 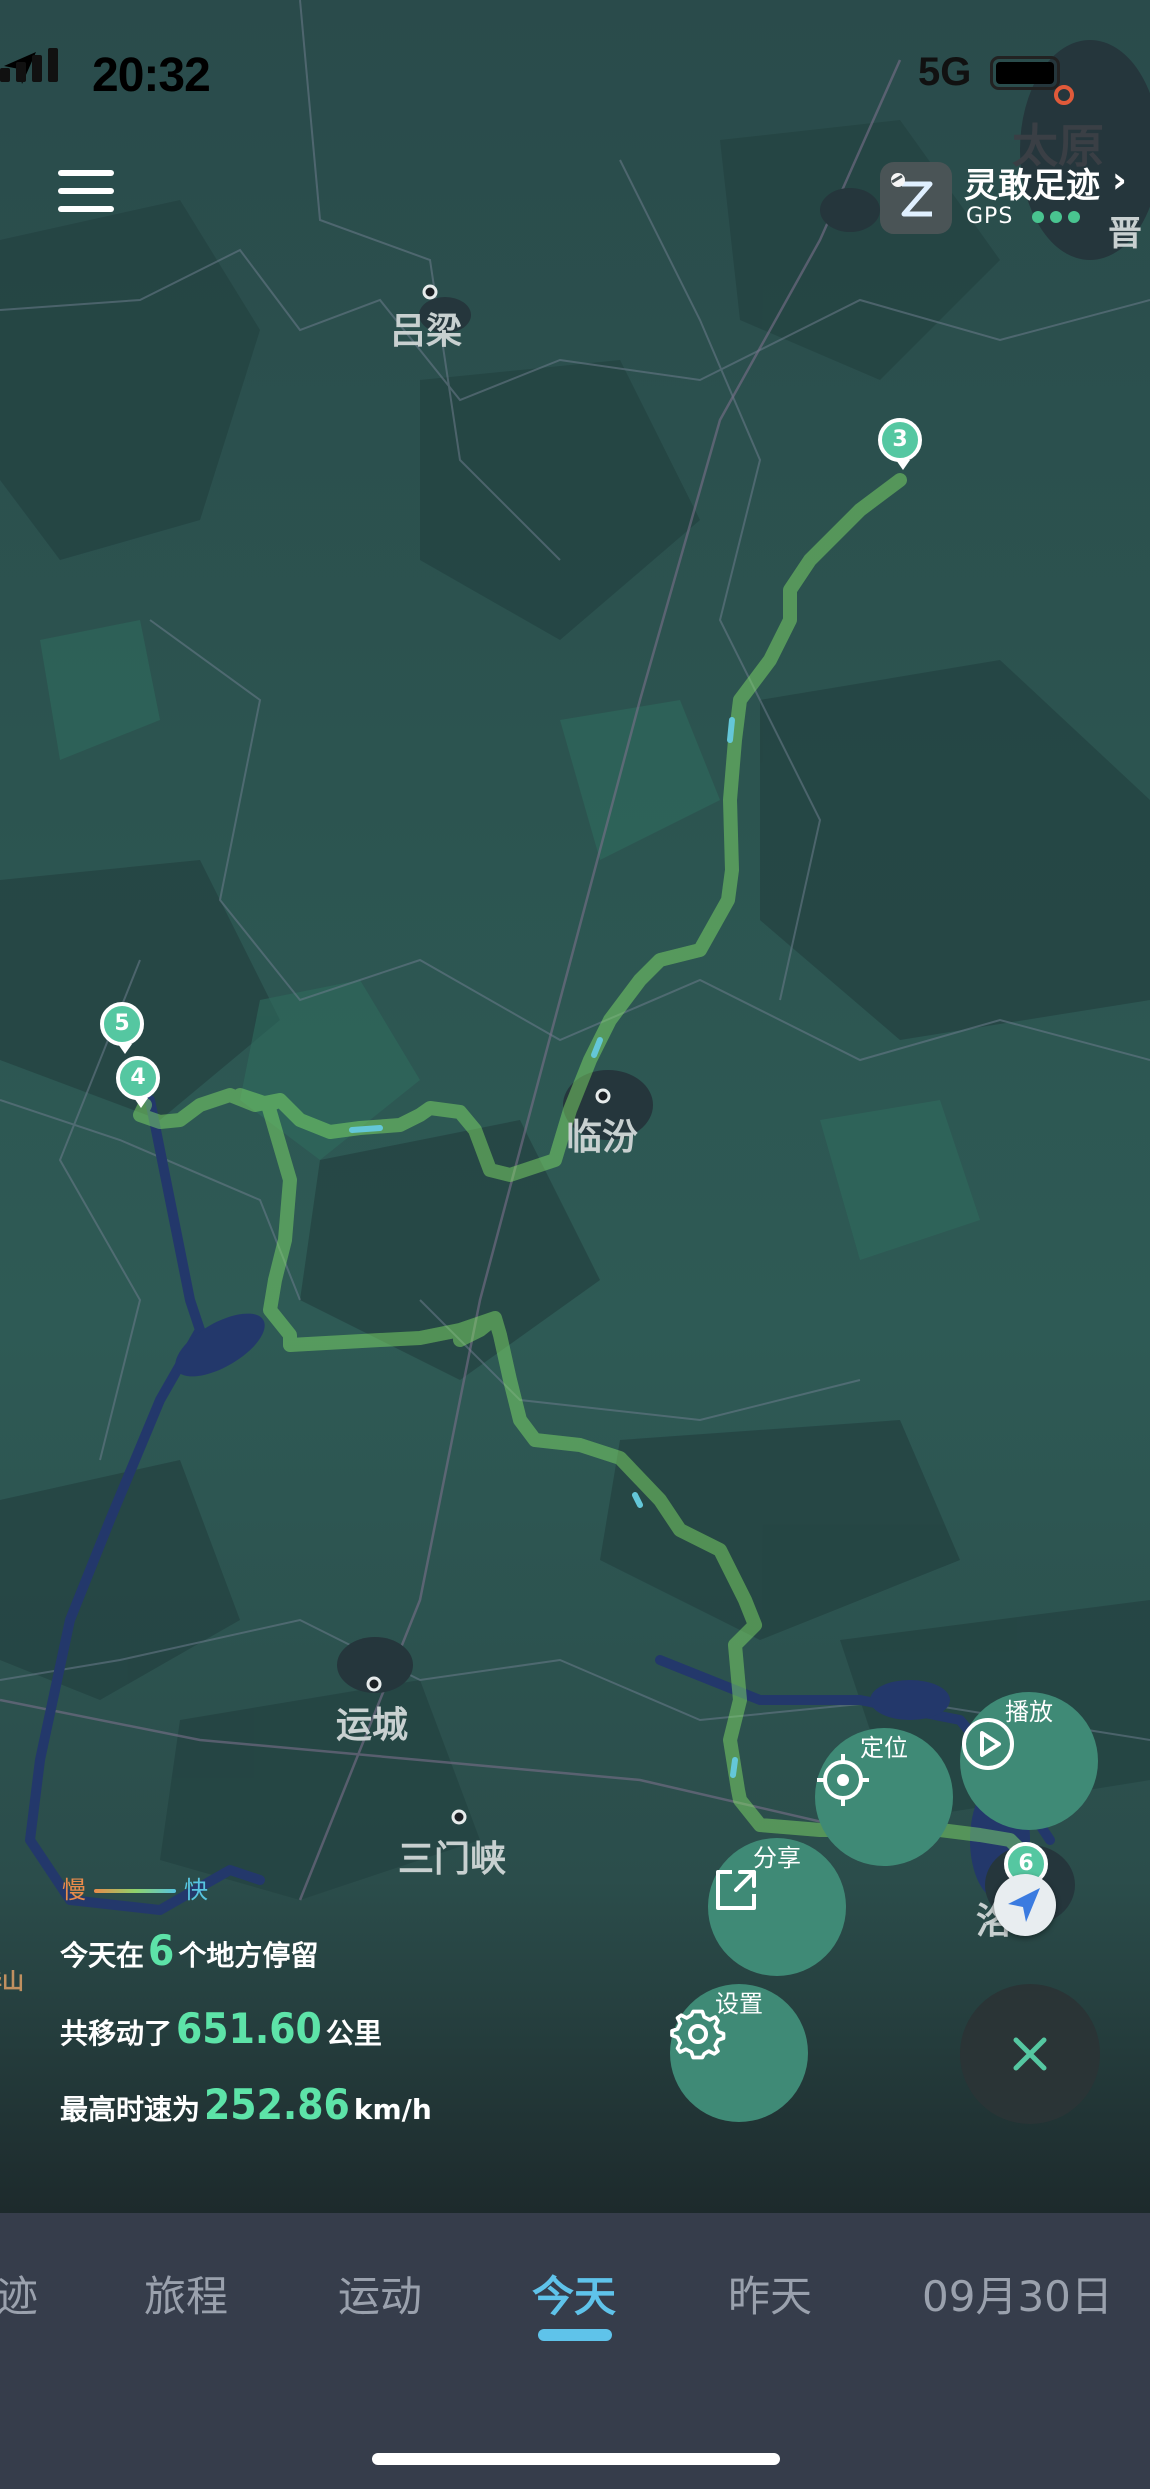 I want to click on gps-signal-indicator, so click(x=1059, y=217).